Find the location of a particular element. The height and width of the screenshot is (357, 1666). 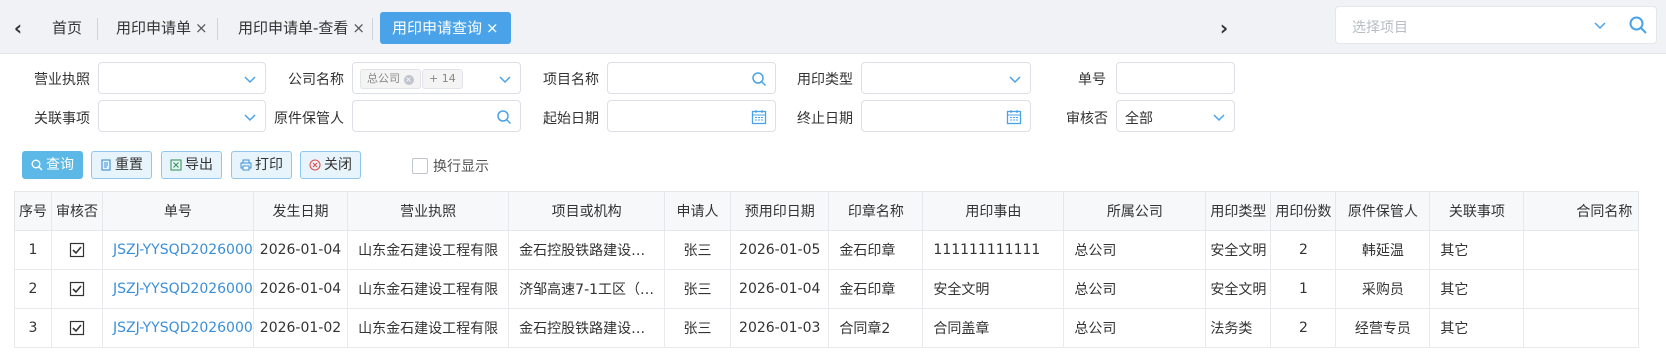

related-item-label: 关联事项 is located at coordinates (62, 119).